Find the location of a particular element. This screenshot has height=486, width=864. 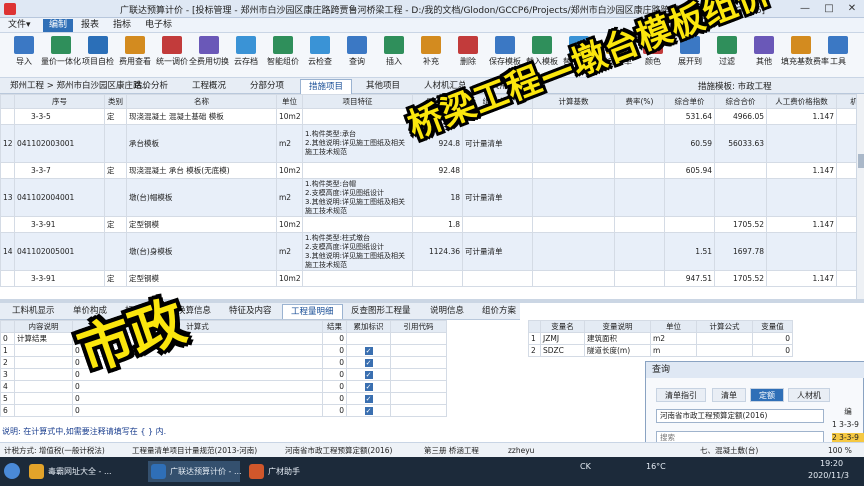

grid-cell-type: 定 is located at coordinates (115, 224).